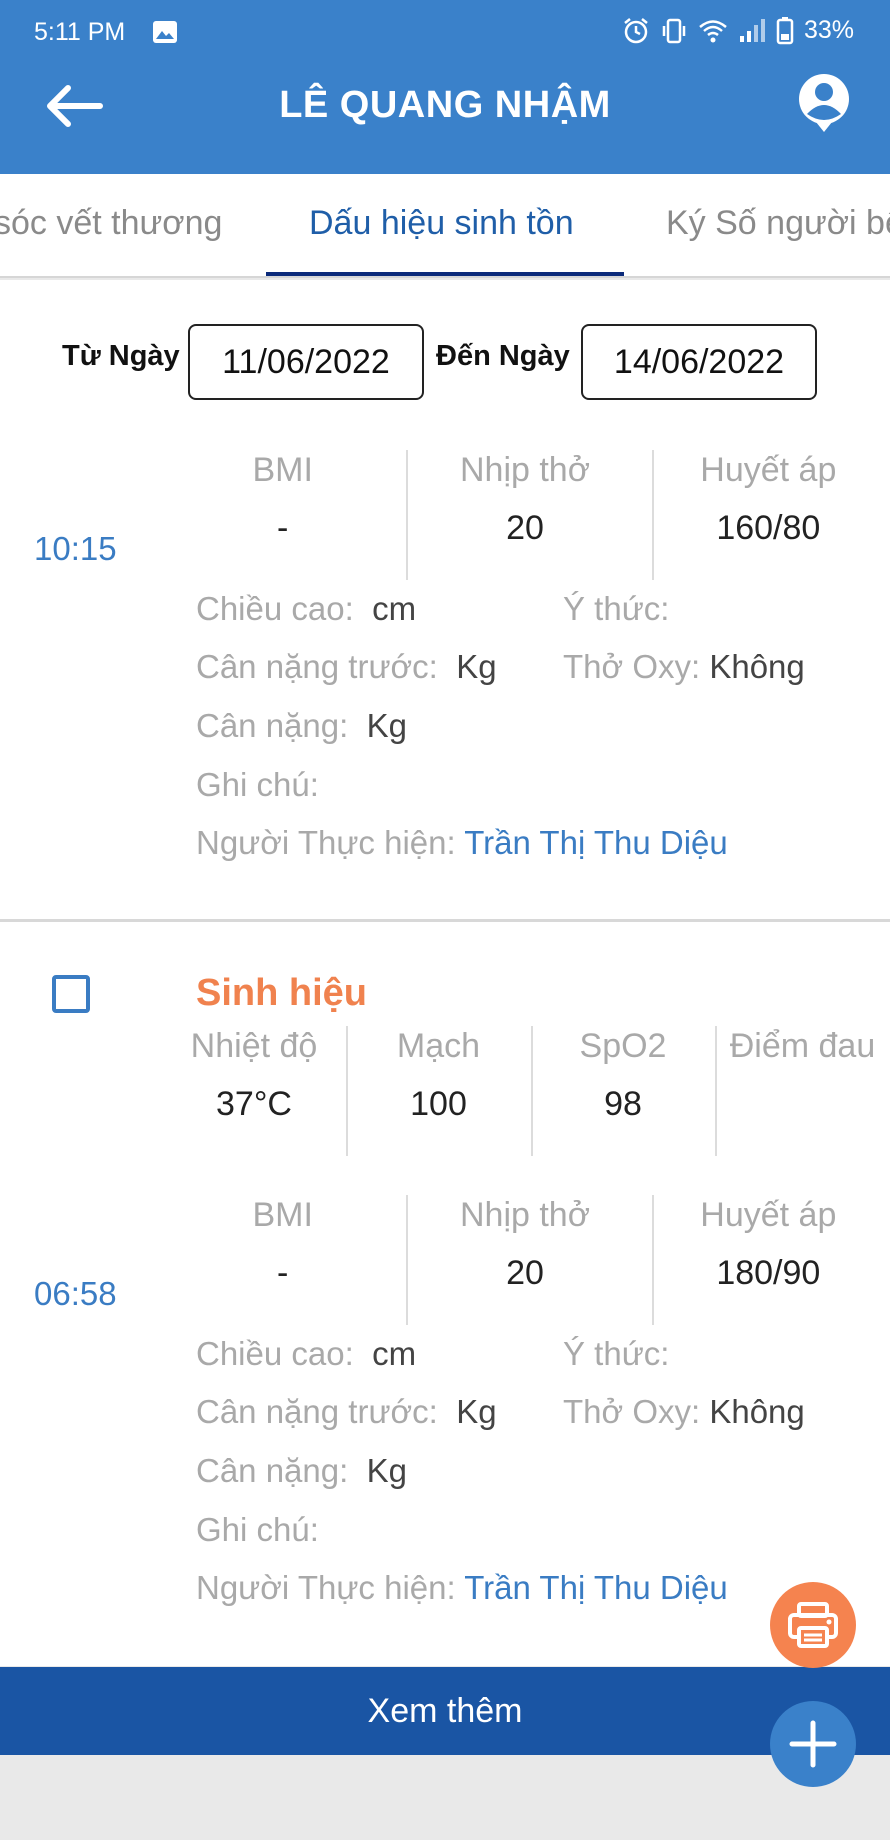 The image size is (890, 1840). What do you see at coordinates (636, 31) in the screenshot?
I see `alarm-icon` at bounding box center [636, 31].